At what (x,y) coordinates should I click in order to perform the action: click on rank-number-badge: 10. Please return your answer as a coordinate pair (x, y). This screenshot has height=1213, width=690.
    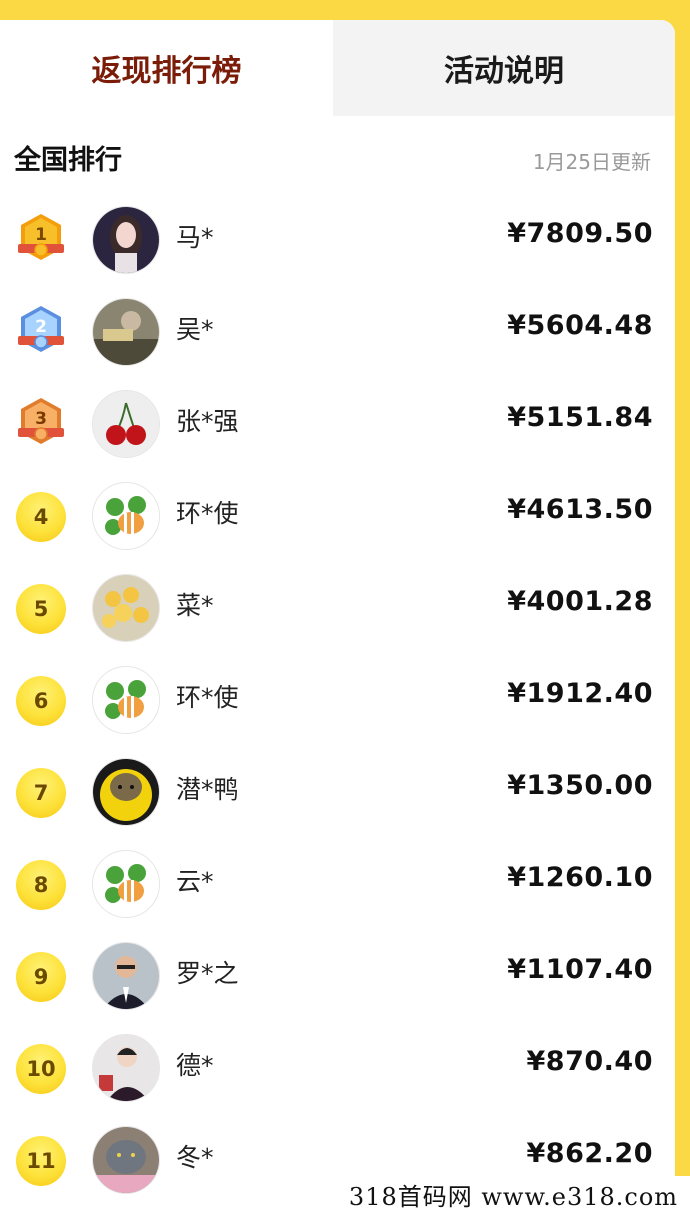
    Looking at the image, I should click on (41, 1069).